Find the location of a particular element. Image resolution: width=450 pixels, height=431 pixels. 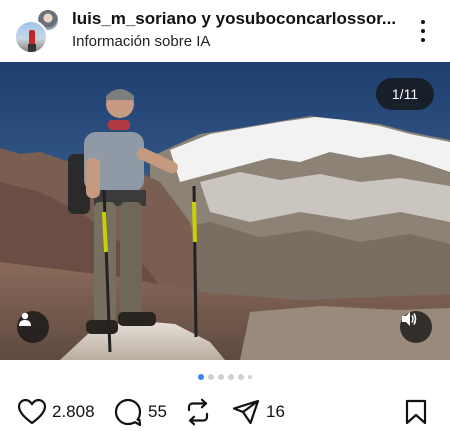

carousel-dot-active is located at coordinates (201, 377).